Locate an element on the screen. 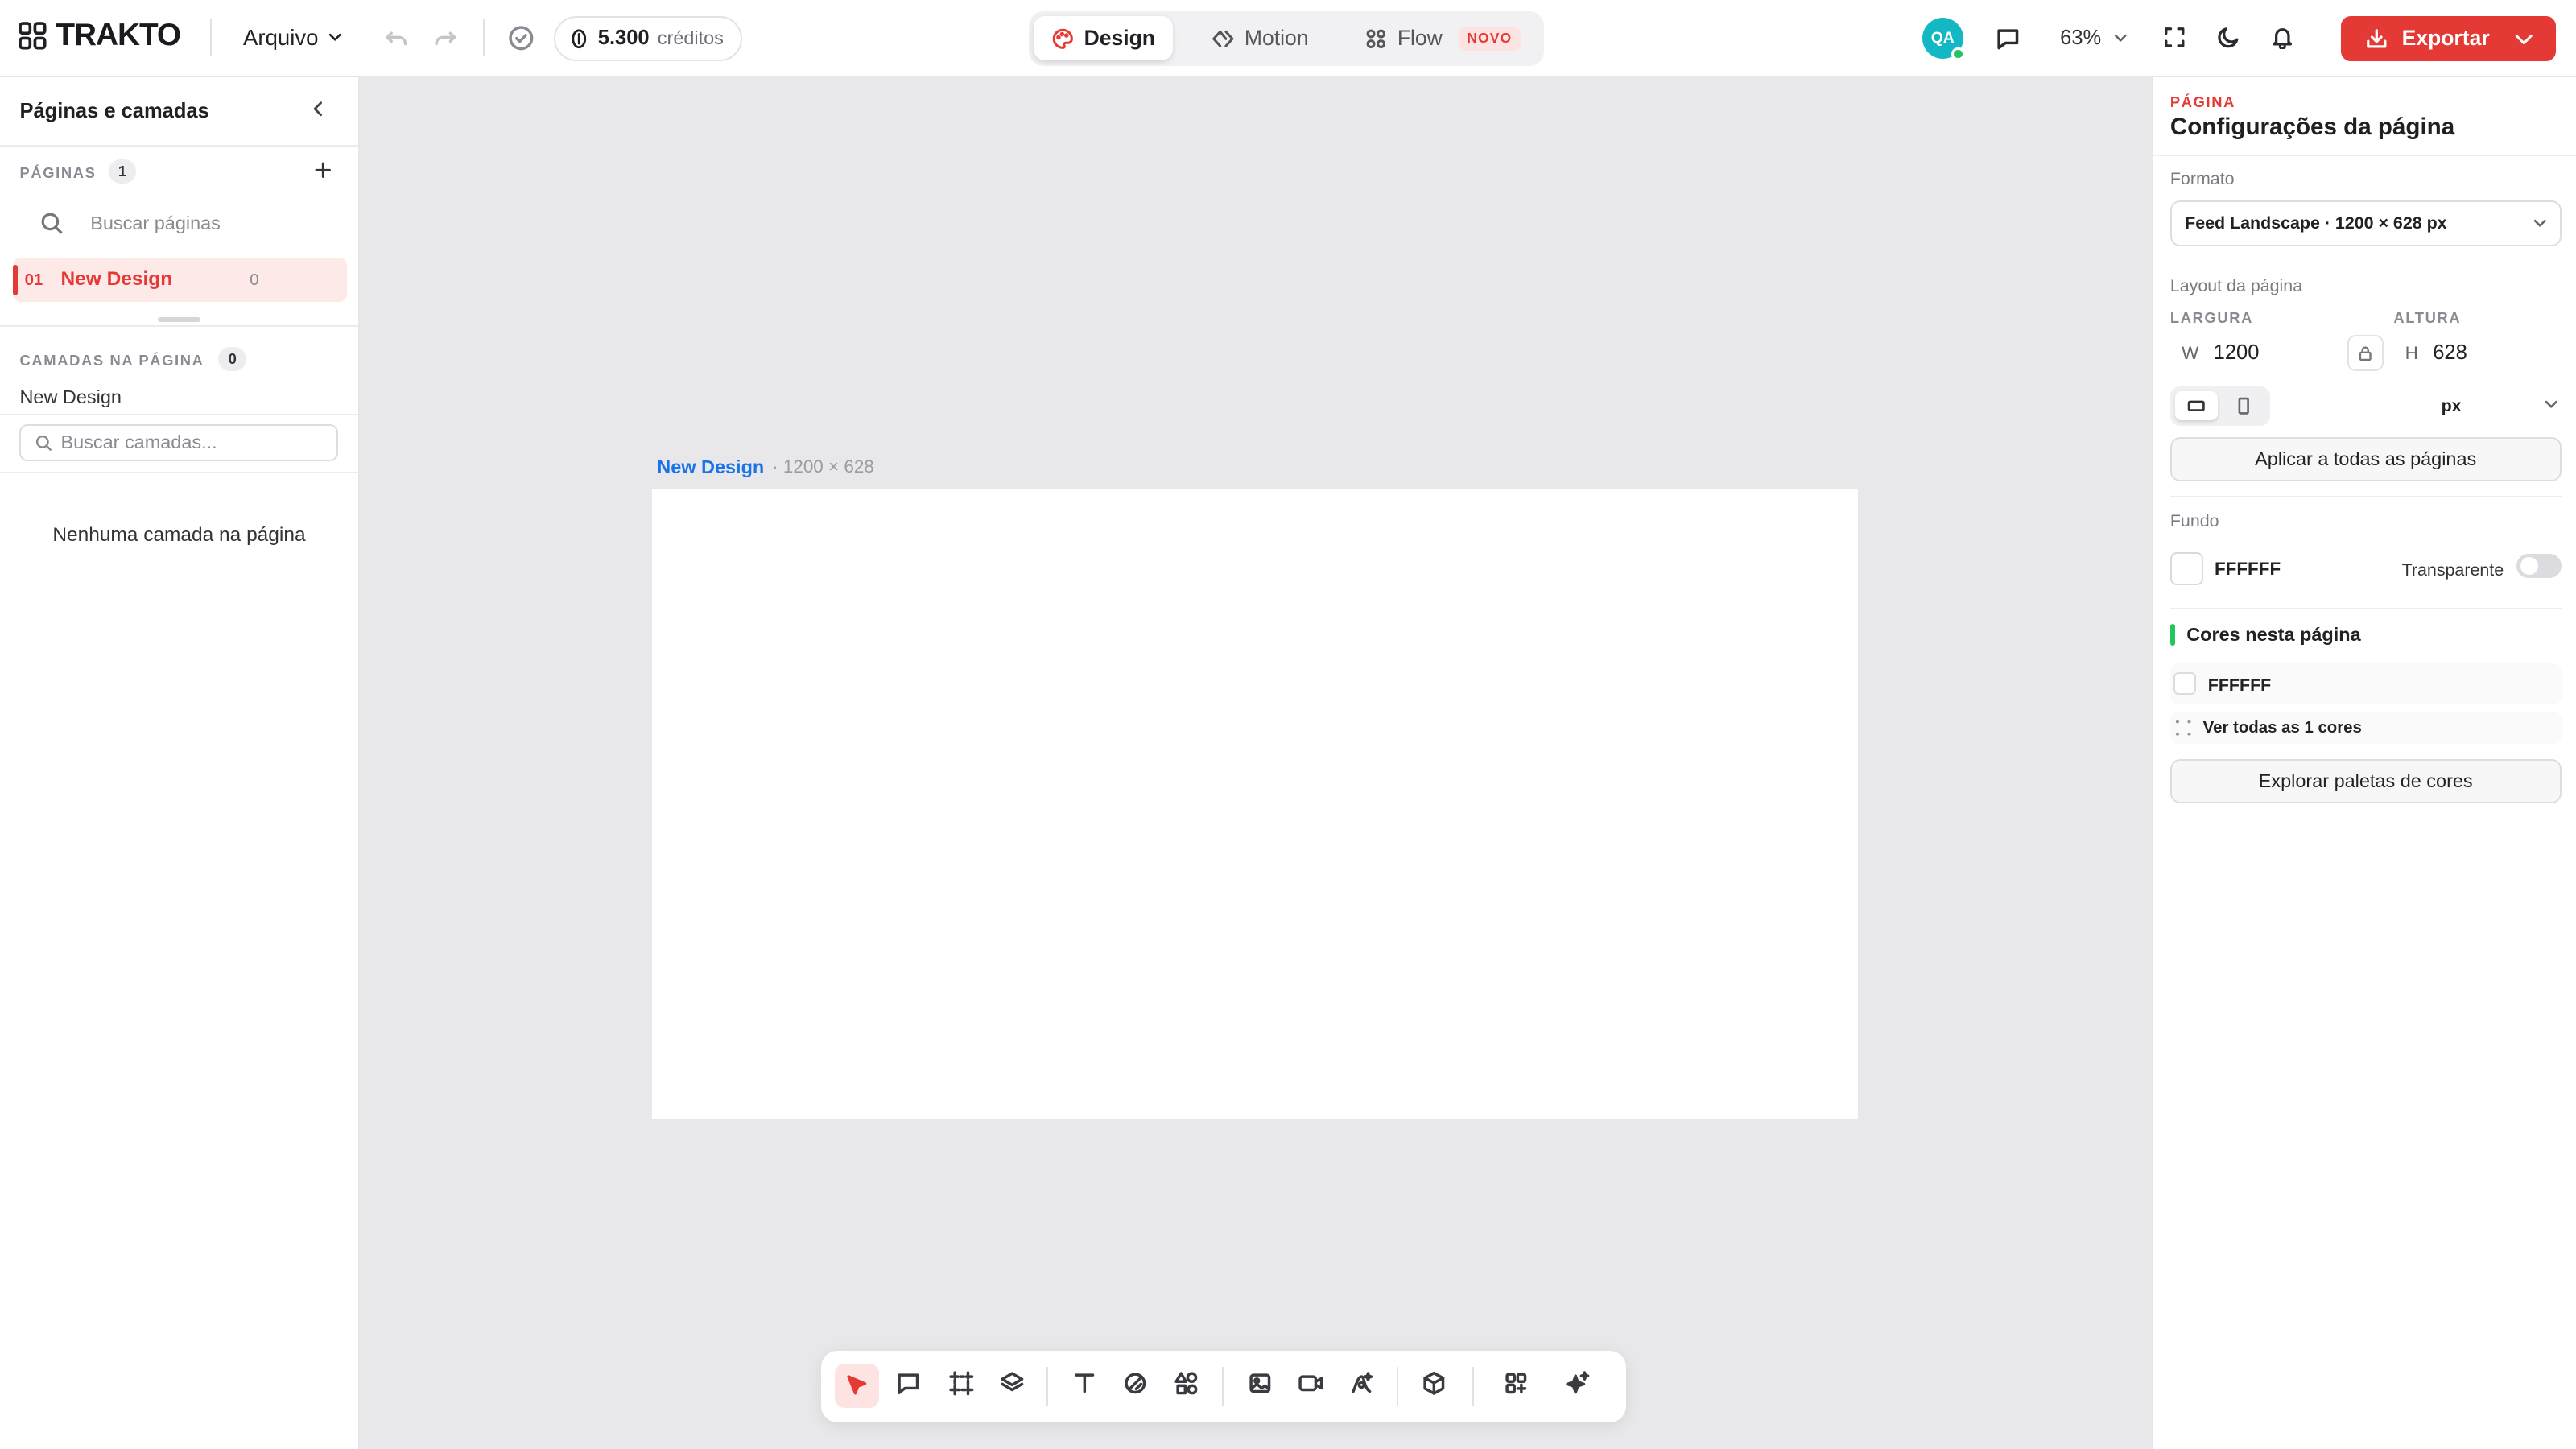 Image resolution: width=2576 pixels, height=1449 pixels. orientation-toggle is located at coordinates (2220, 406).